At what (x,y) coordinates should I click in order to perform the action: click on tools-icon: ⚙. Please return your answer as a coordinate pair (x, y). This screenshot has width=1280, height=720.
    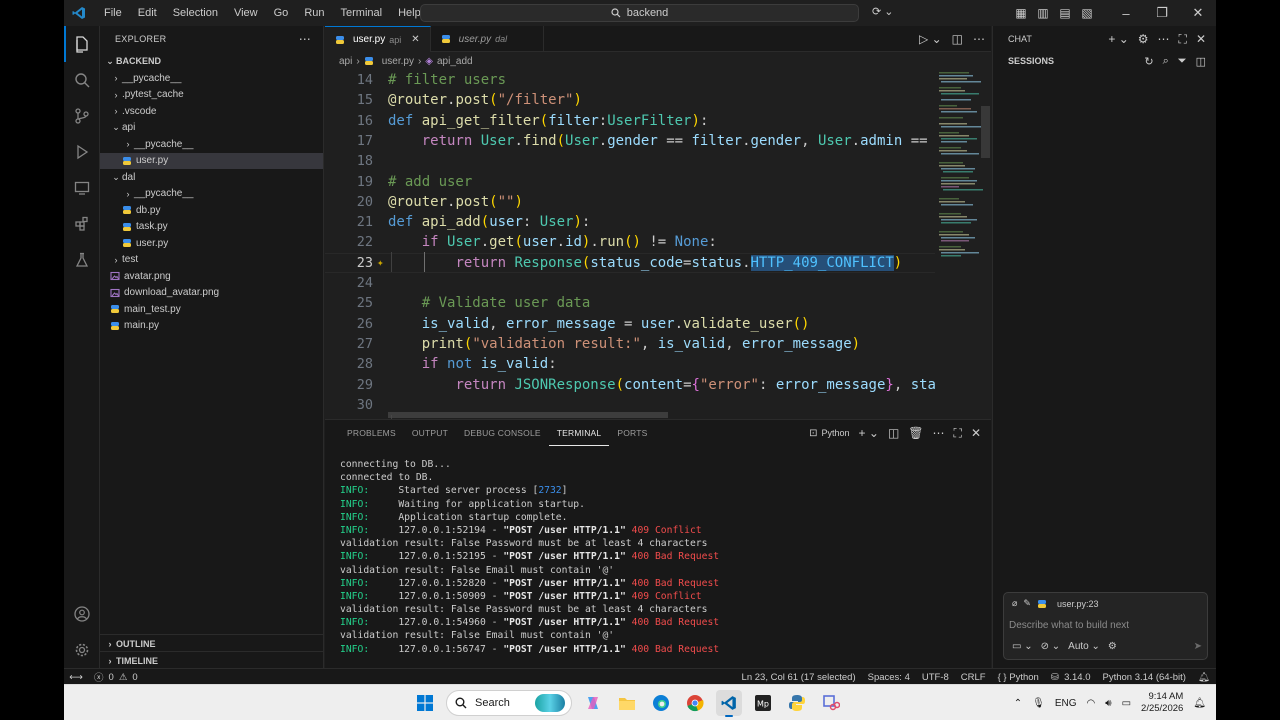
    Looking at the image, I should click on (1112, 646).